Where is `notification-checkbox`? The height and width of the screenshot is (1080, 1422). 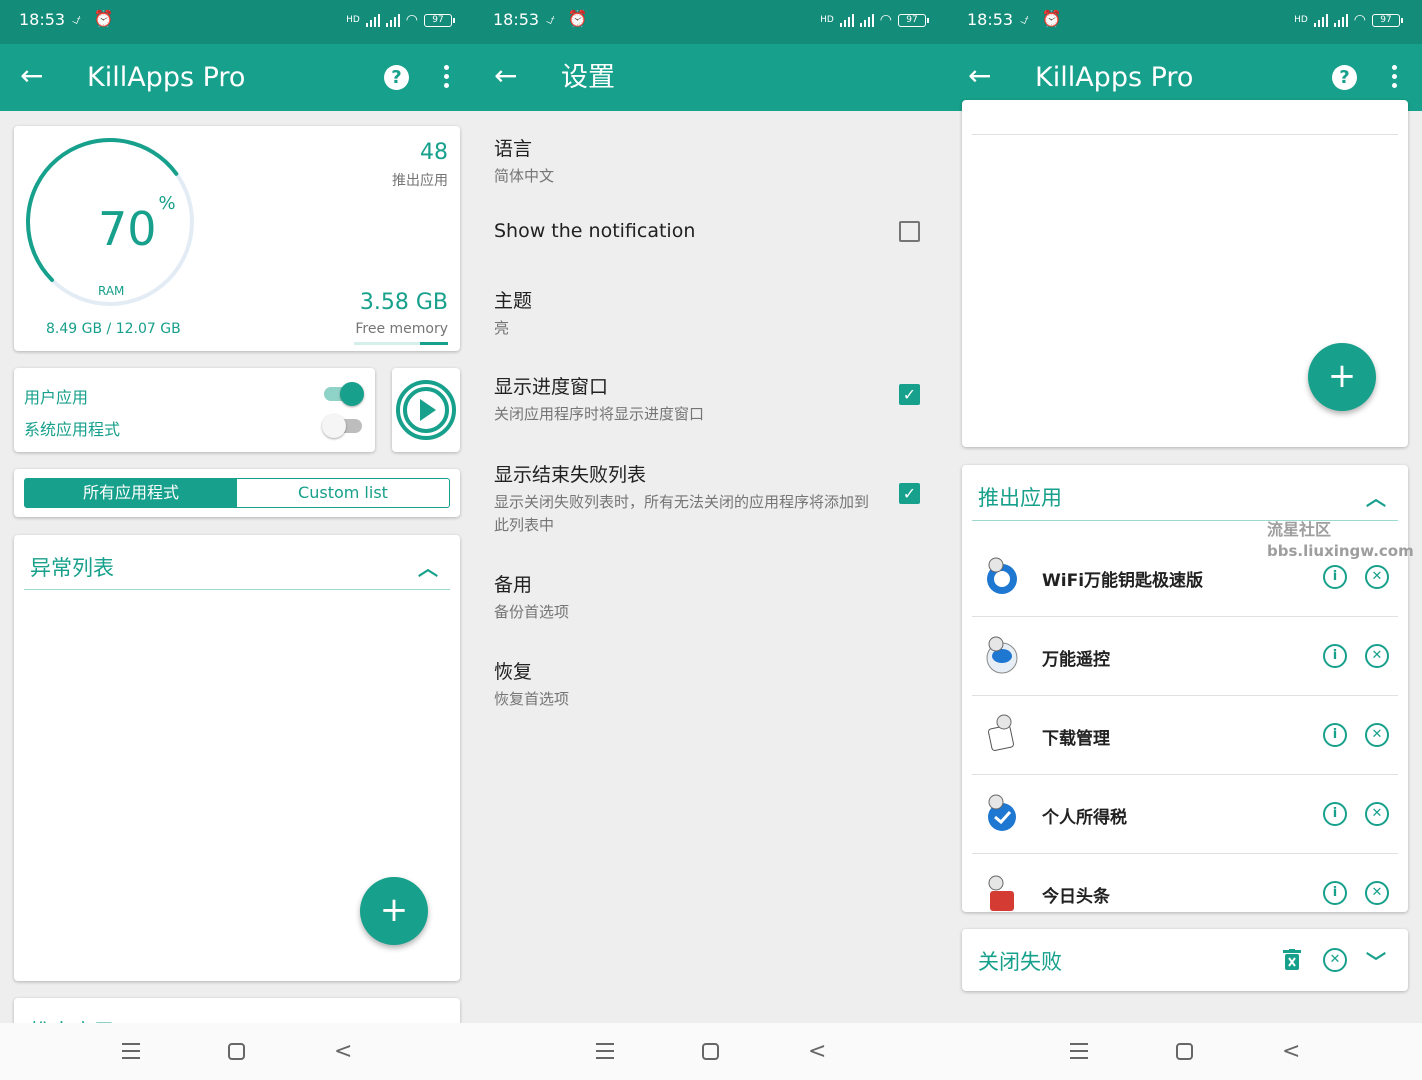
notification-checkbox is located at coordinates (909, 231).